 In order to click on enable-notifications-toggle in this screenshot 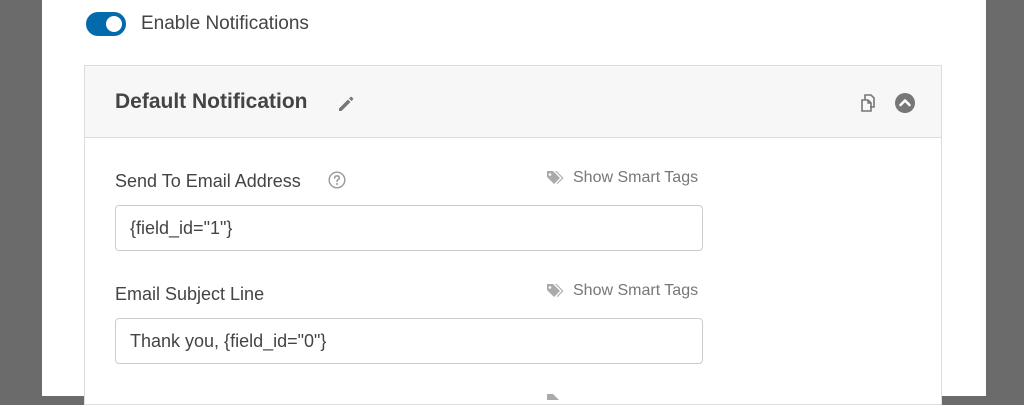, I will do `click(106, 24)`.